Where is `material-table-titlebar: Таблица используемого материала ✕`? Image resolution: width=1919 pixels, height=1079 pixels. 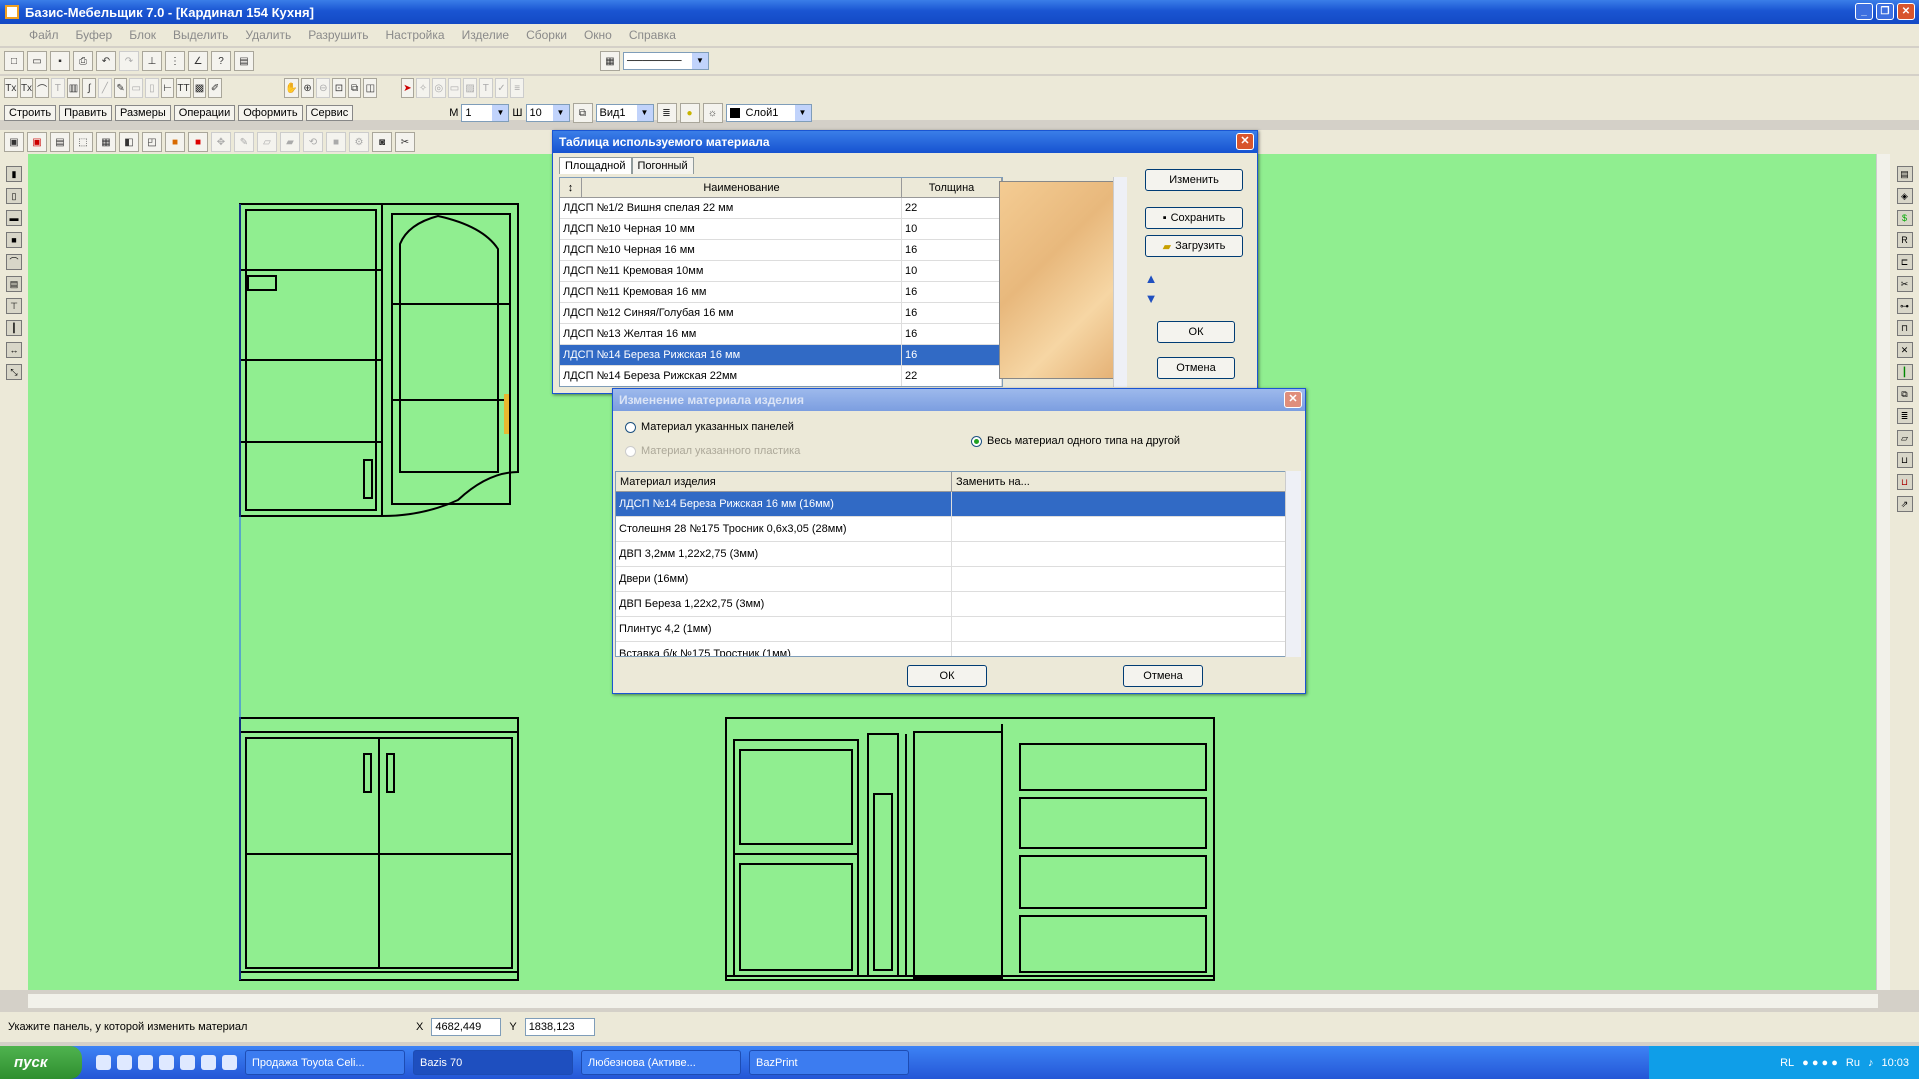 material-table-titlebar: Таблица используемого материала ✕ is located at coordinates (905, 142).